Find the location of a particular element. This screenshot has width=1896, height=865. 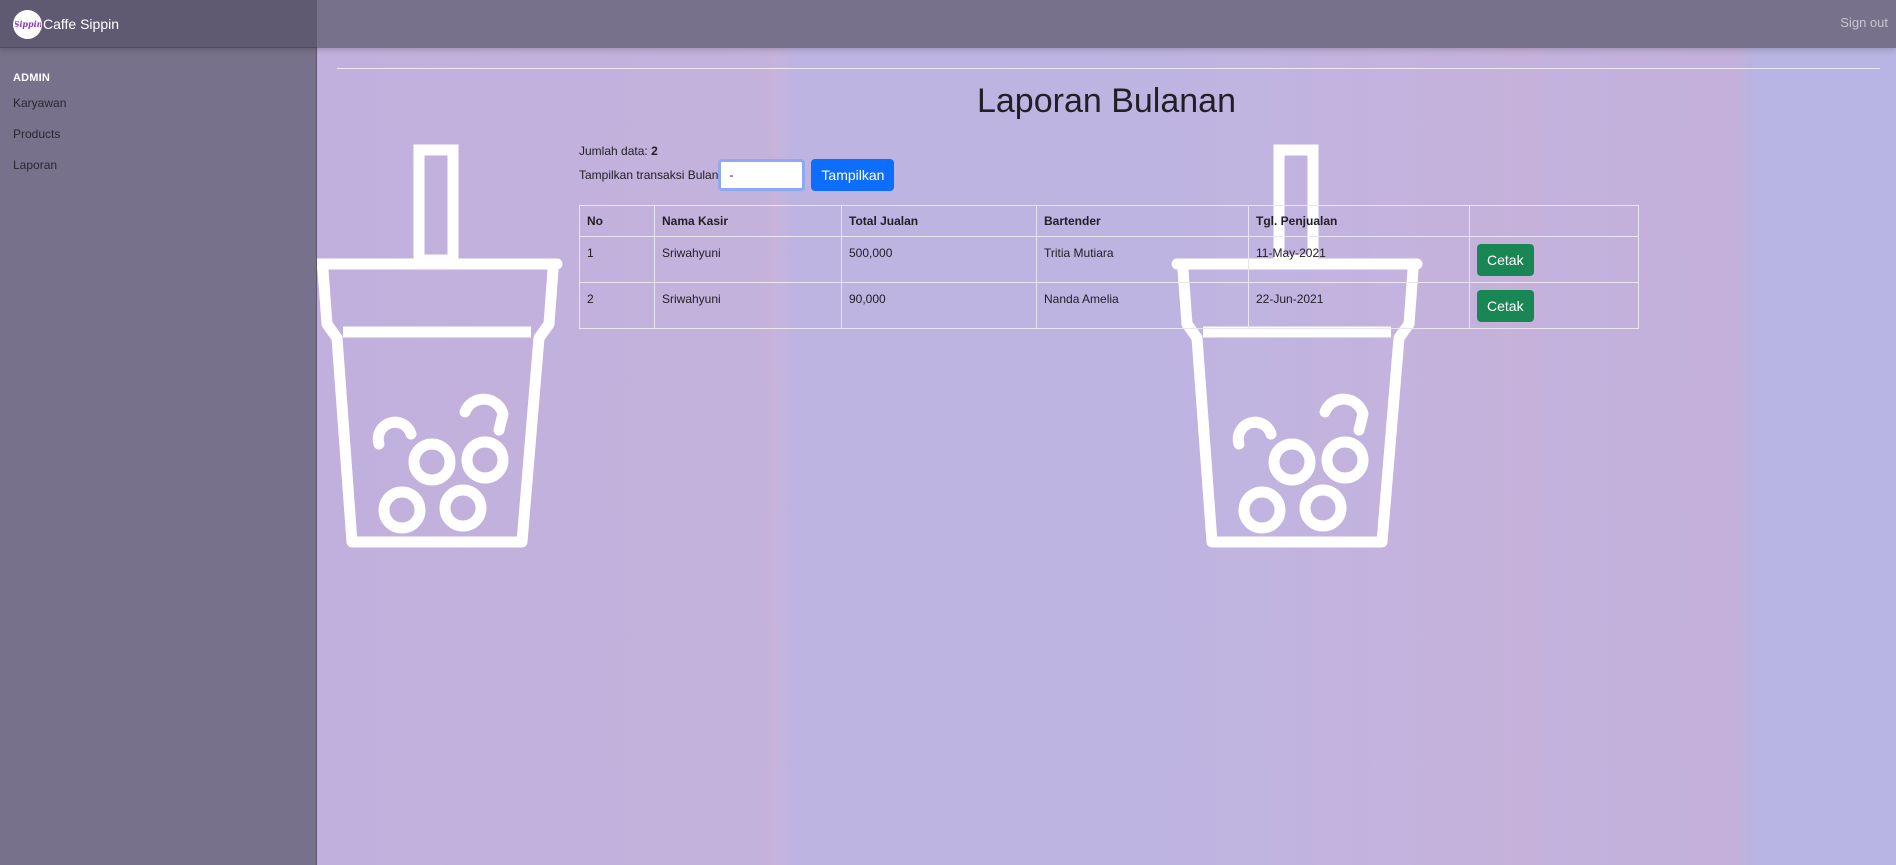

record-count-label: Jumlah data: is located at coordinates (613, 151).